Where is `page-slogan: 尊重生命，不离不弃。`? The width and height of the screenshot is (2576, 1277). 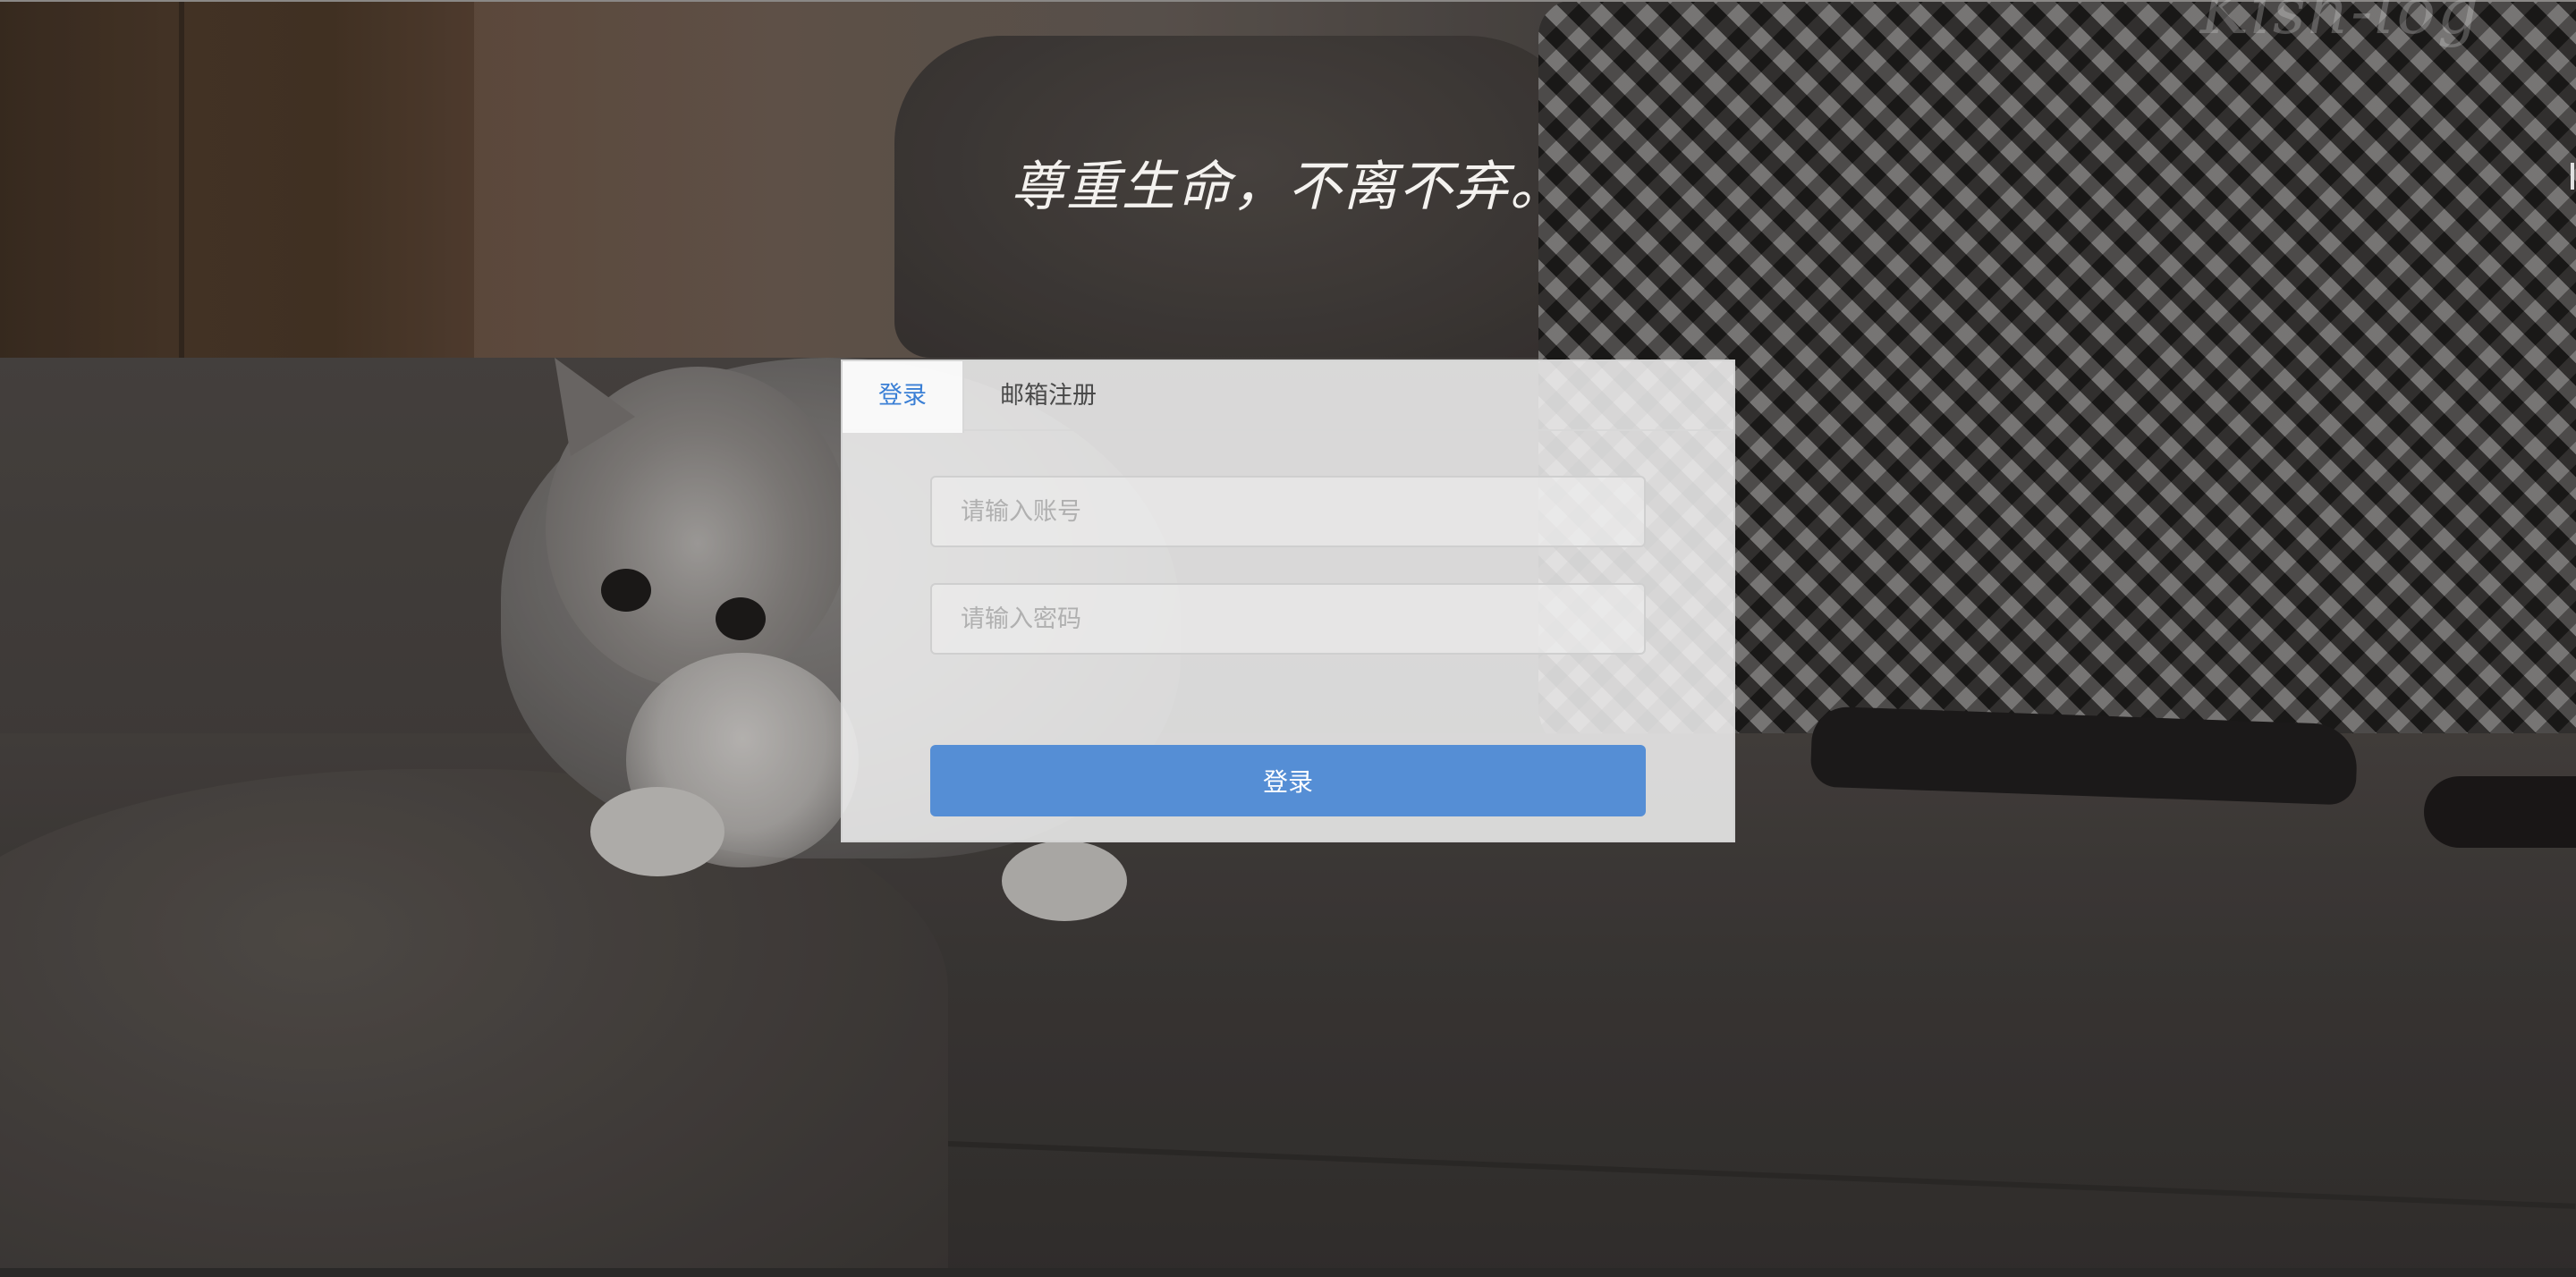
page-slogan: 尊重生命，不离不弃。 is located at coordinates (1288, 187).